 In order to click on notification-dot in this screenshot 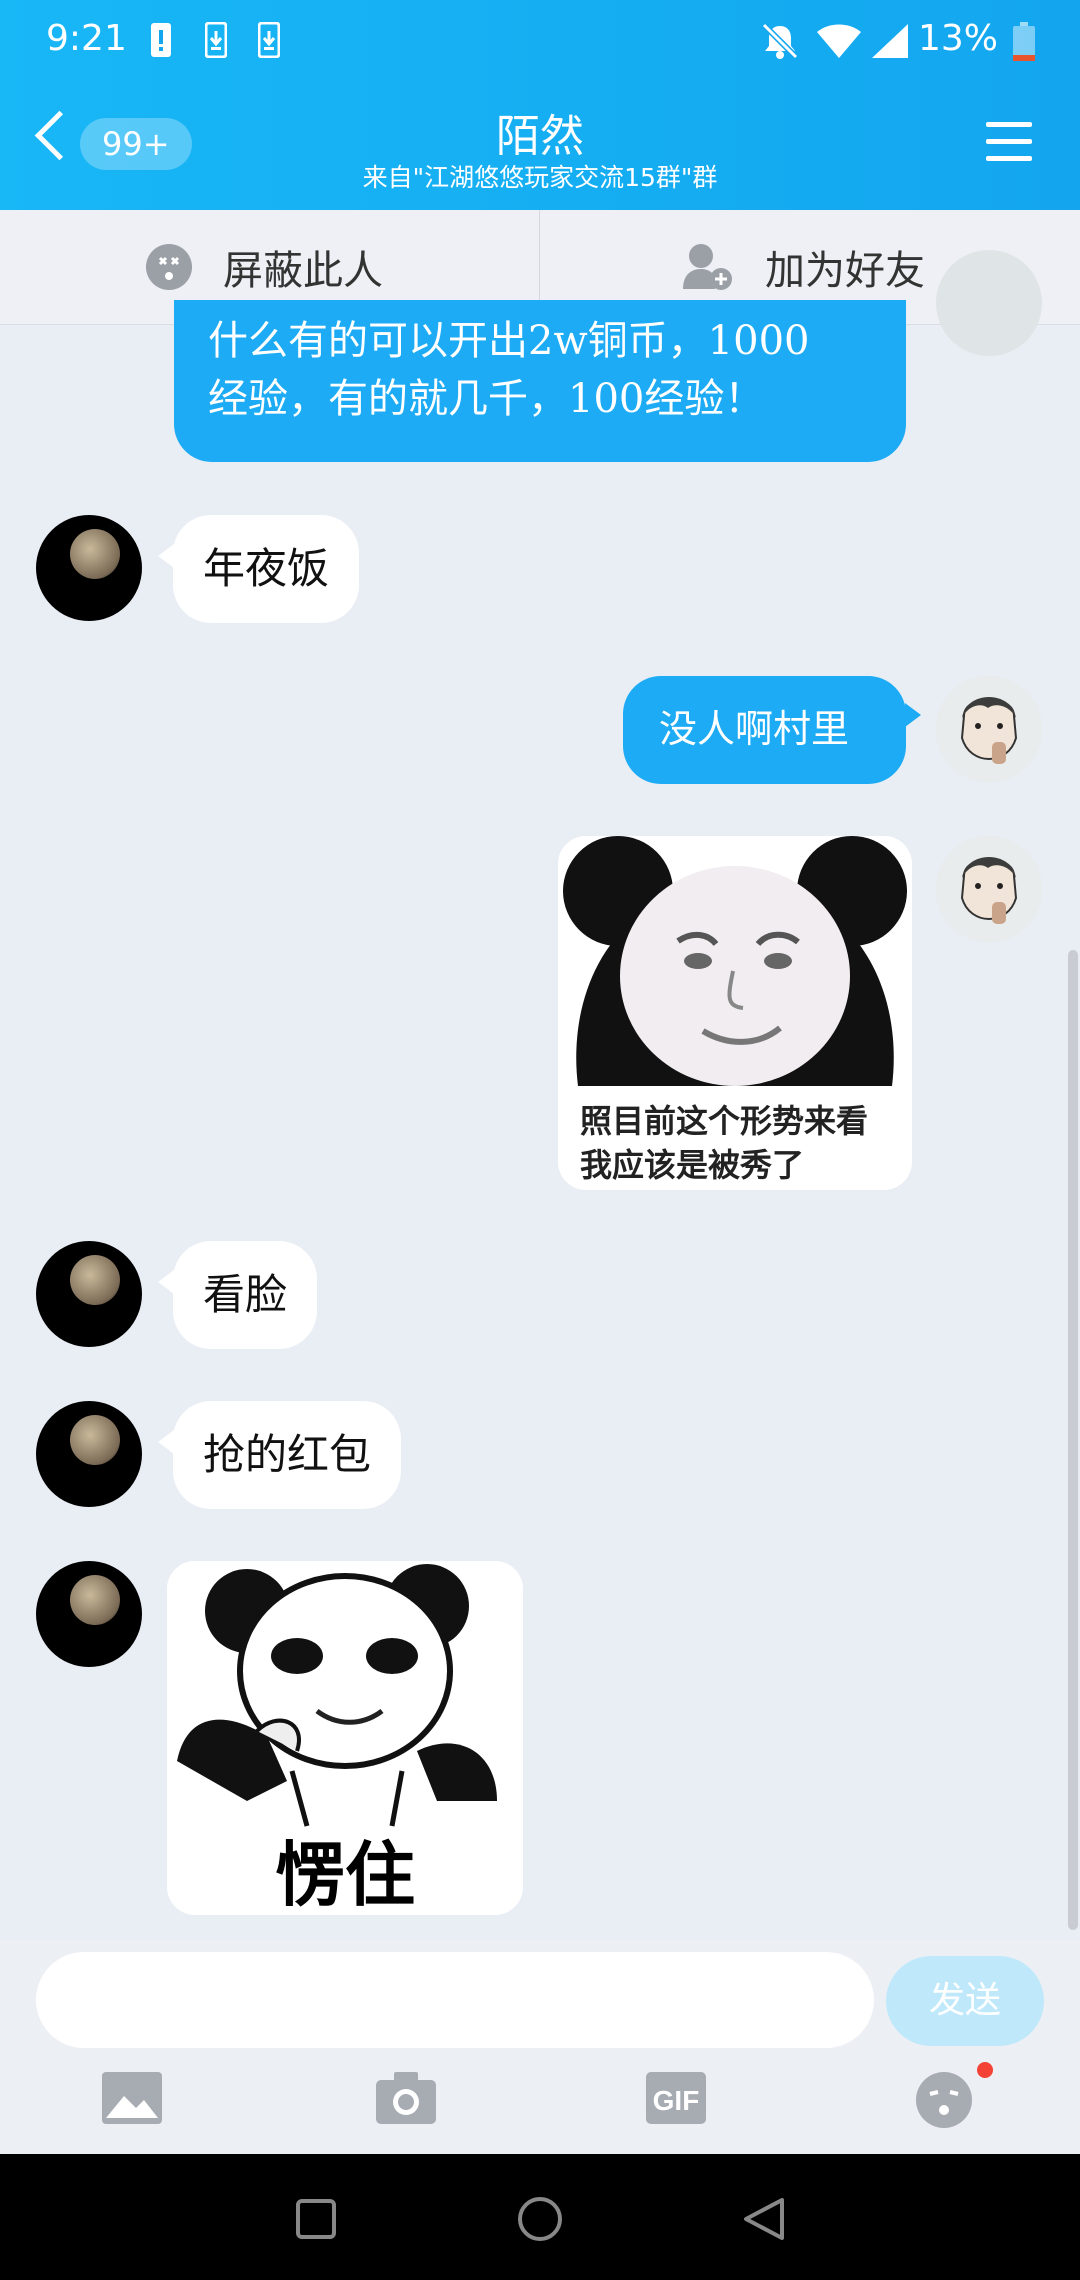, I will do `click(985, 2070)`.